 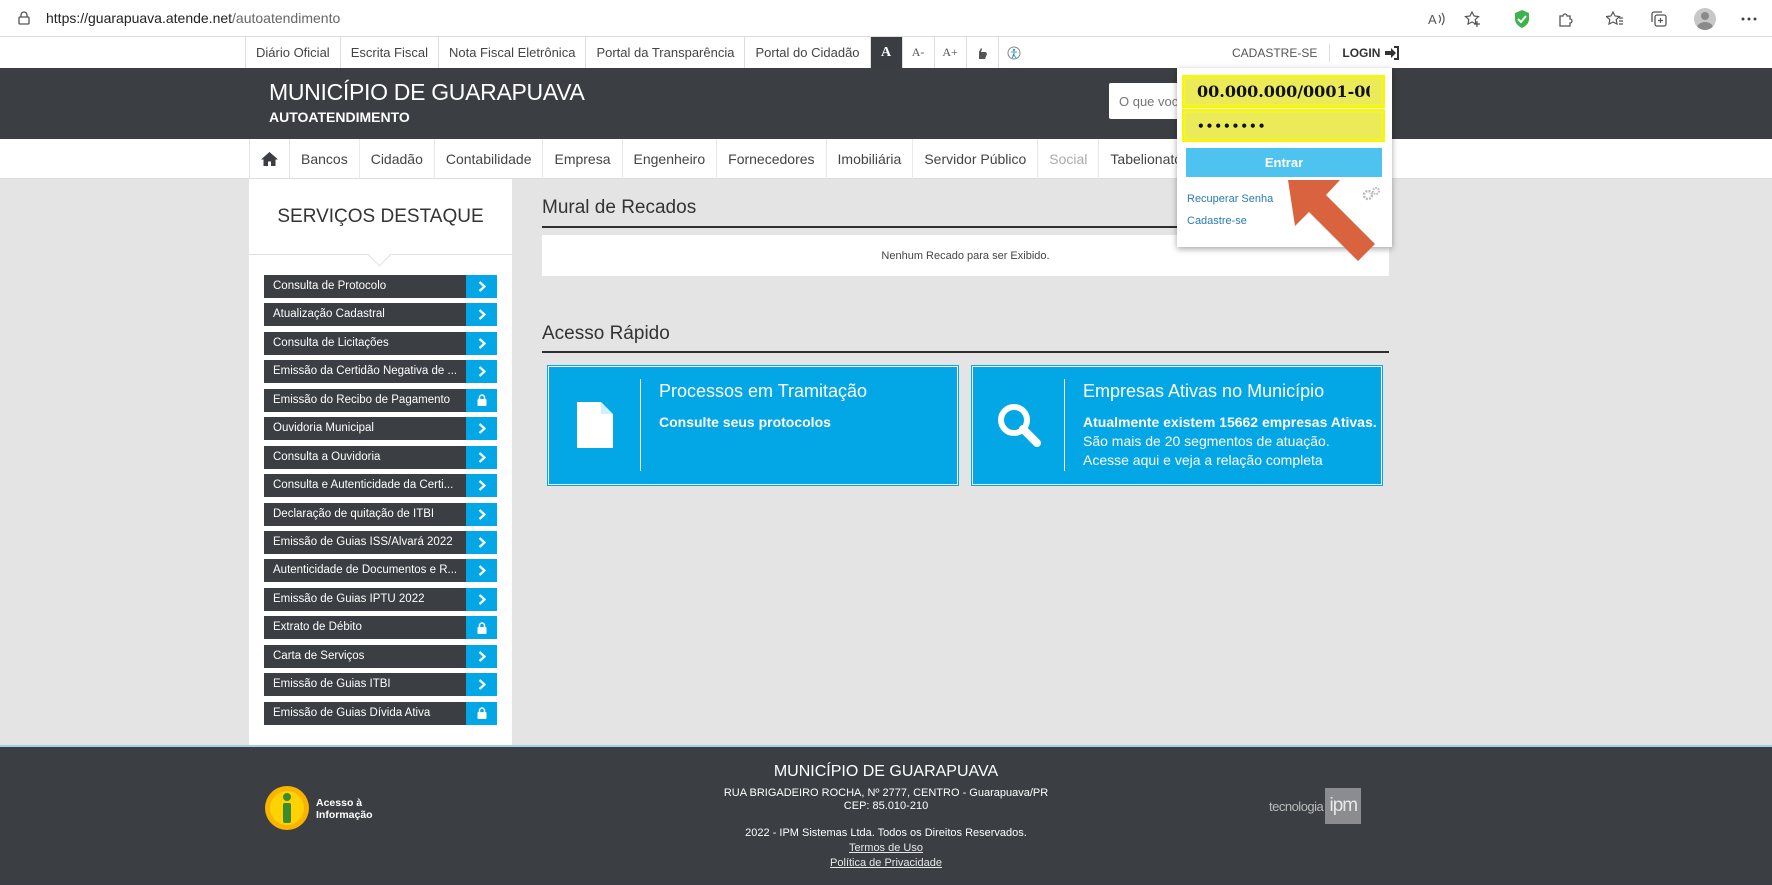 What do you see at coordinates (363, 541) in the screenshot?
I see `service-label: Emissão de Guias ISS/Alvará 2022` at bounding box center [363, 541].